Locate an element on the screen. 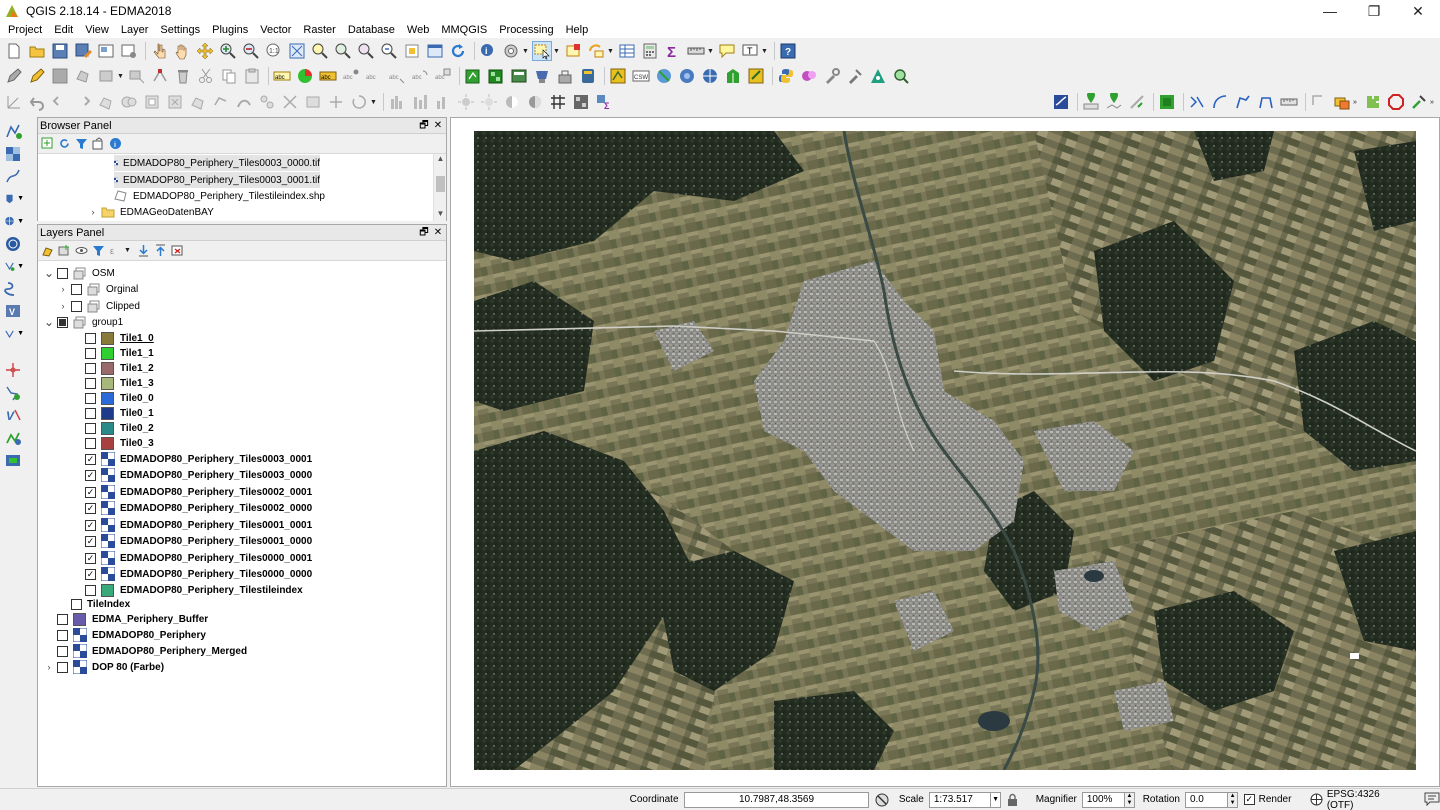 The height and width of the screenshot is (810, 1440). puzzle-plugin-icon is located at coordinates (1373, 102).